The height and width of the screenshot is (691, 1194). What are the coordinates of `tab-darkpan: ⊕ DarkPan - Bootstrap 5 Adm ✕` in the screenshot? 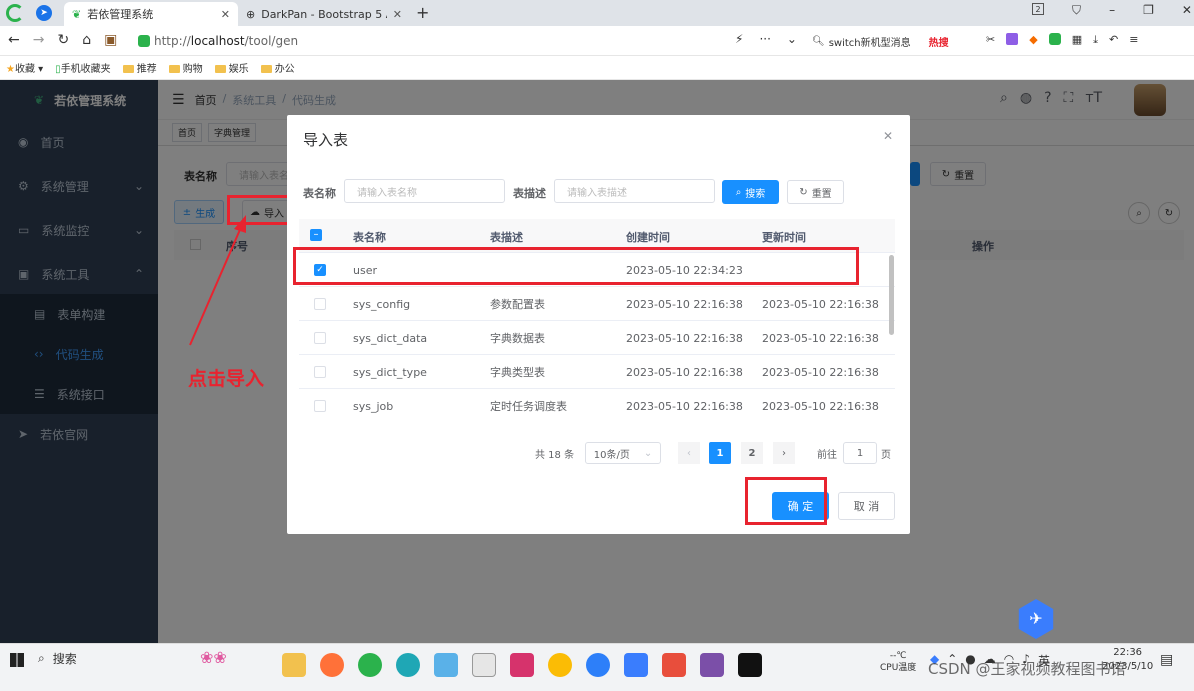 It's located at (324, 14).